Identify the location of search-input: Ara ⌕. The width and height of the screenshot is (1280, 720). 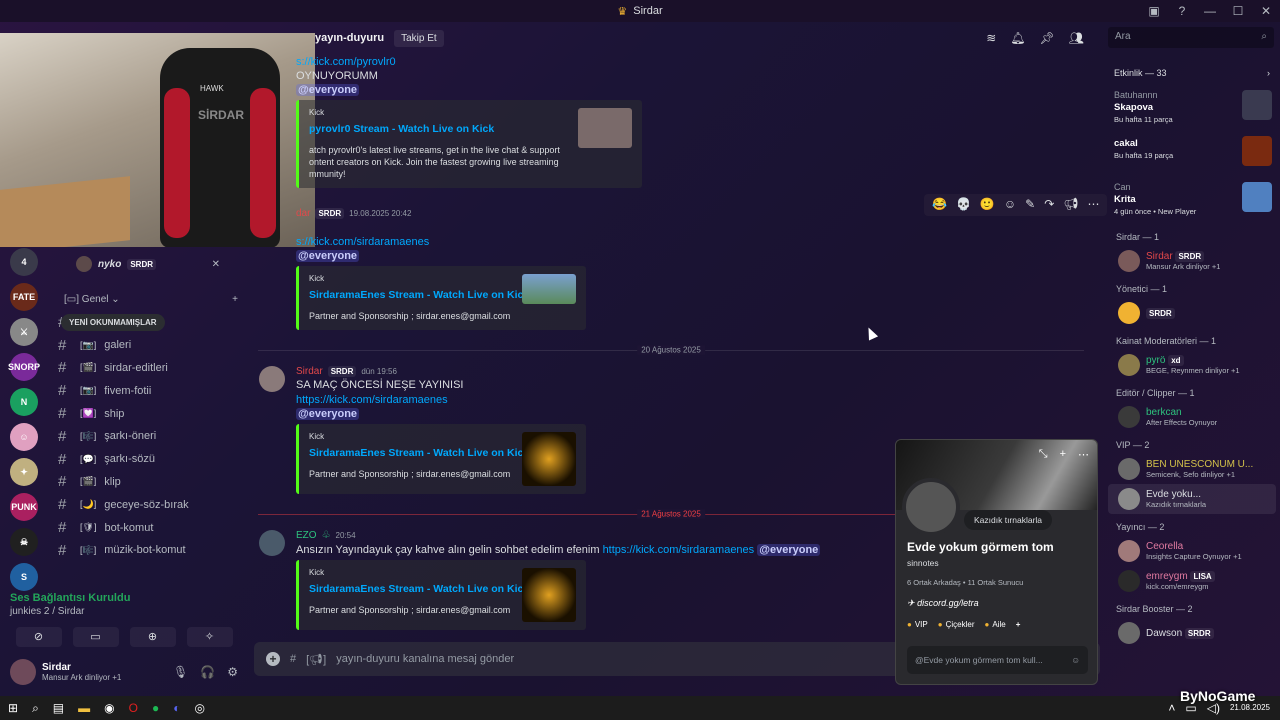
(1191, 37).